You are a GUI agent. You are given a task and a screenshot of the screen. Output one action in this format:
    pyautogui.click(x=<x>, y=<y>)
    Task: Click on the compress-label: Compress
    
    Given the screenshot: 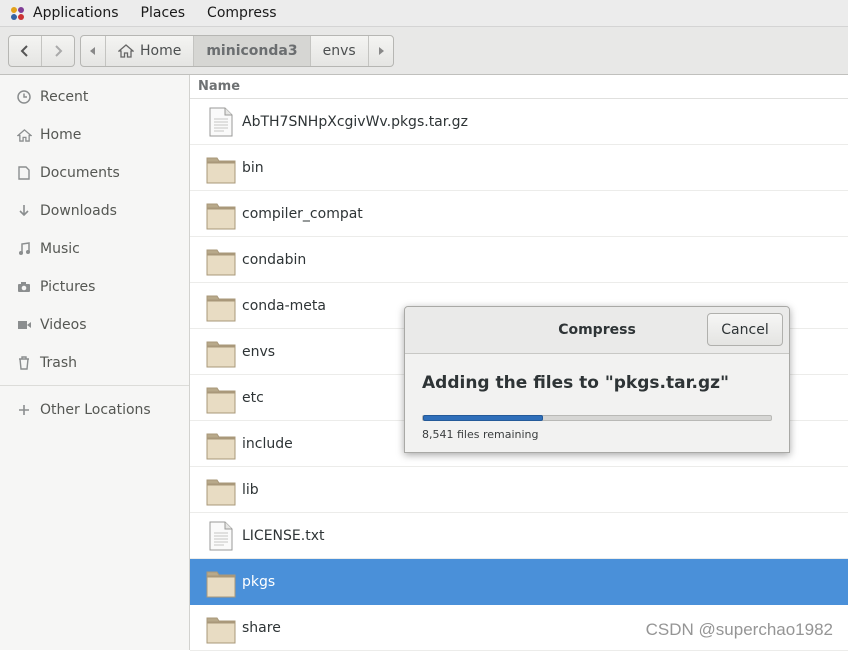 What is the action you would take?
    pyautogui.click(x=242, y=13)
    